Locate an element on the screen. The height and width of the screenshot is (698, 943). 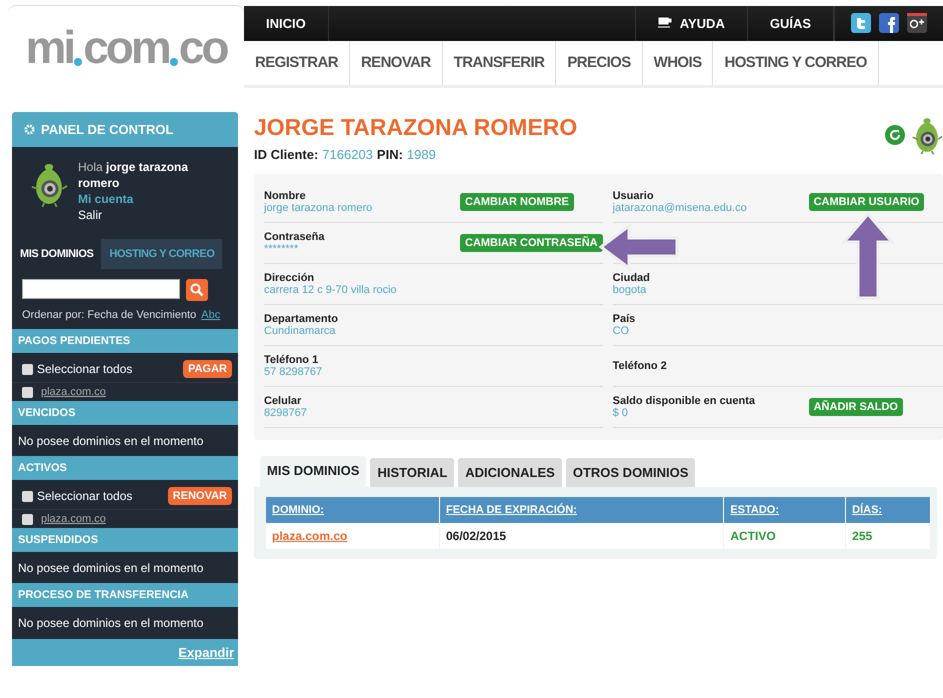
logout-link: Salir is located at coordinates (149, 215).